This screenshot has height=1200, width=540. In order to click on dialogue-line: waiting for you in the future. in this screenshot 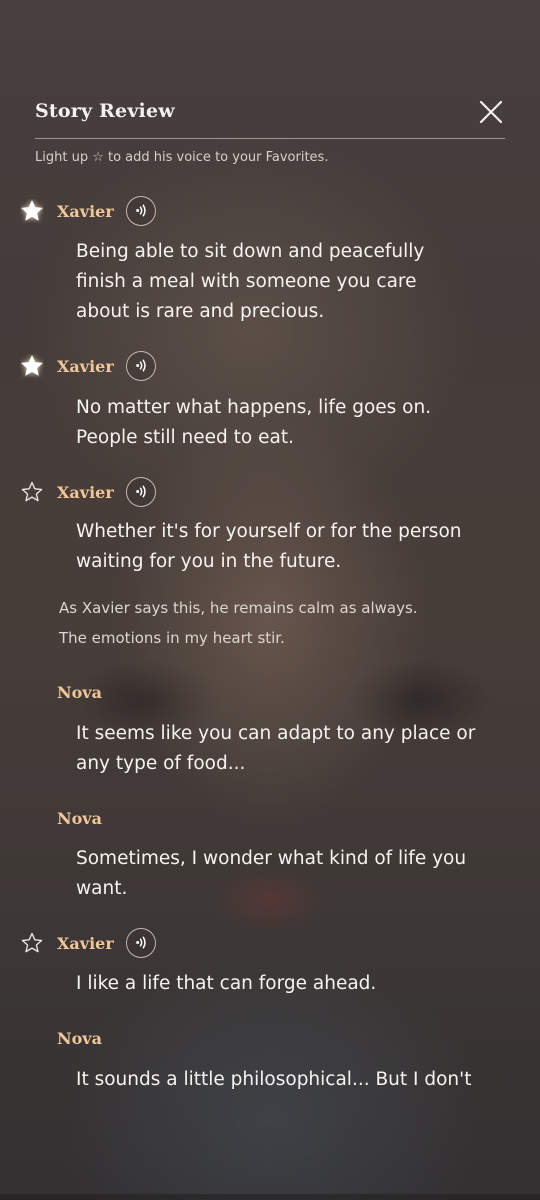, I will do `click(209, 561)`.